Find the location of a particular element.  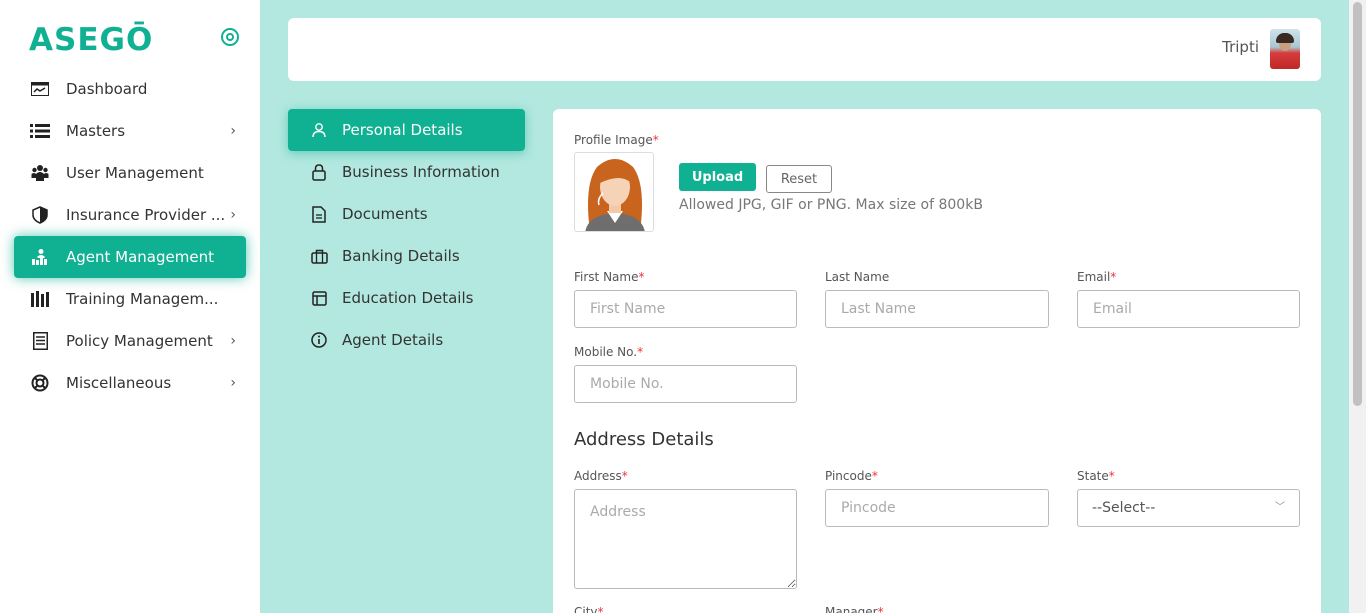

brand-logo: ASEGŌ is located at coordinates (91, 40).